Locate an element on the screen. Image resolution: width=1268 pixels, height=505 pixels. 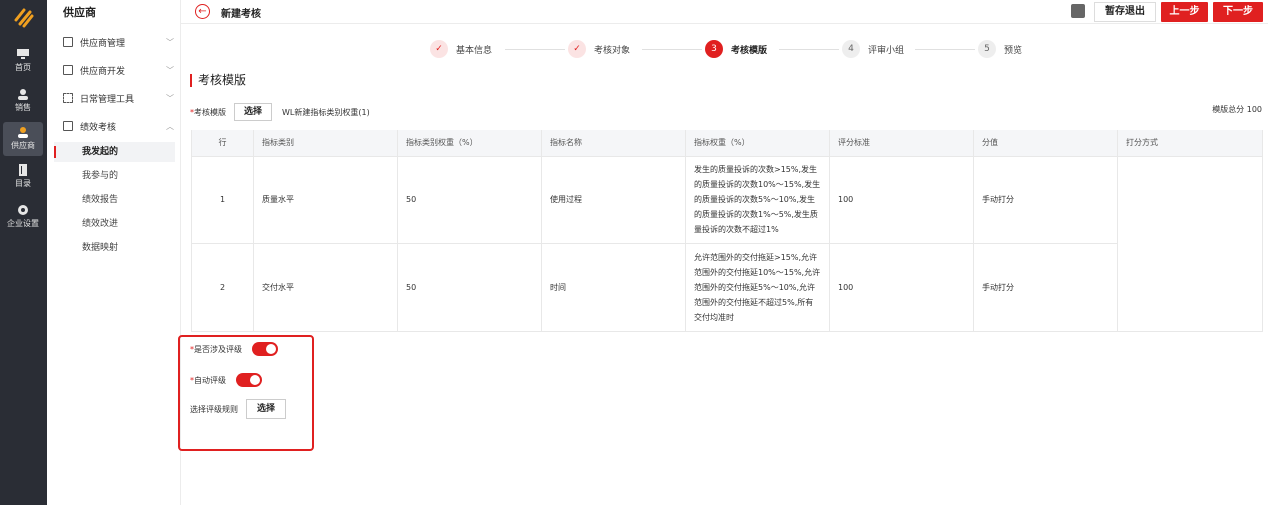
gear-icon is located at coordinates (23, 210).